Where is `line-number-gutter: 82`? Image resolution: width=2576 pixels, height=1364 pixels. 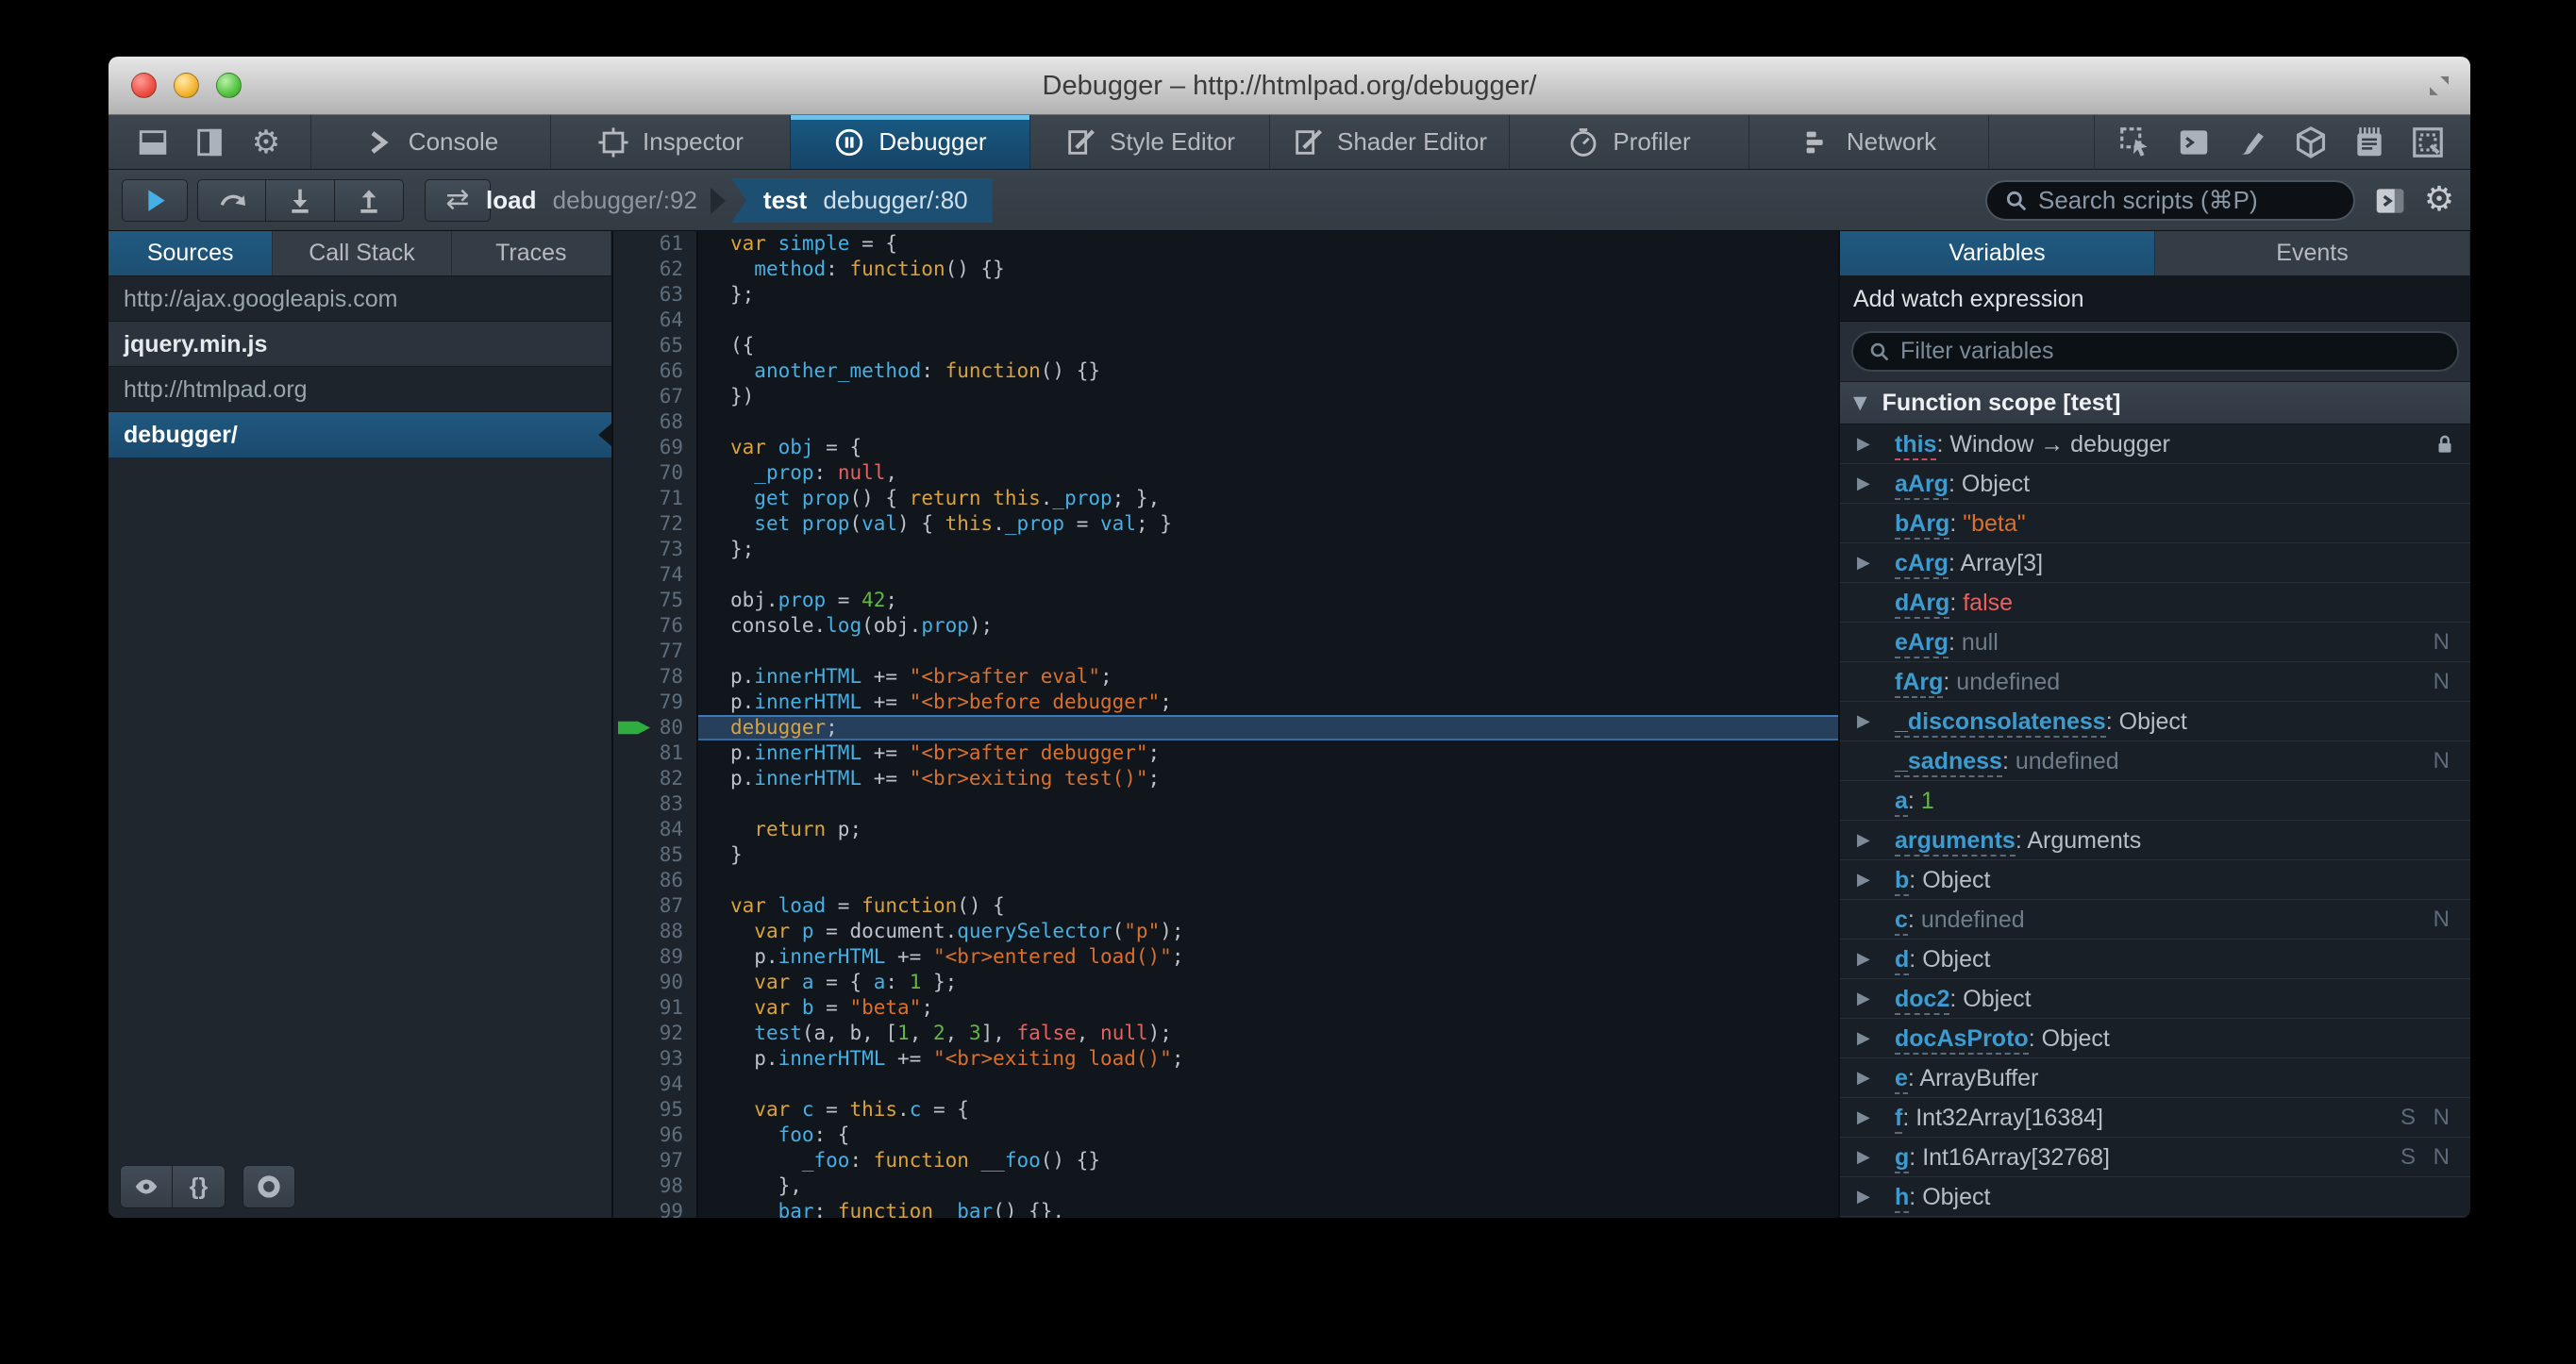 line-number-gutter: 82 is located at coordinates (655, 778).